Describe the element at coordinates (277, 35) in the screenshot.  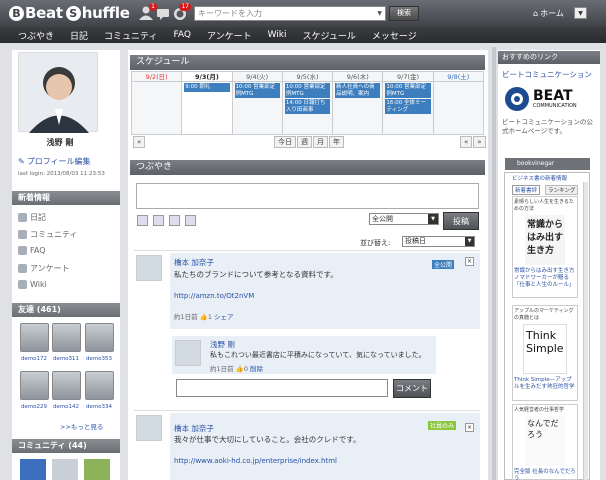
I see `nav-wiki: Wiki` at that location.